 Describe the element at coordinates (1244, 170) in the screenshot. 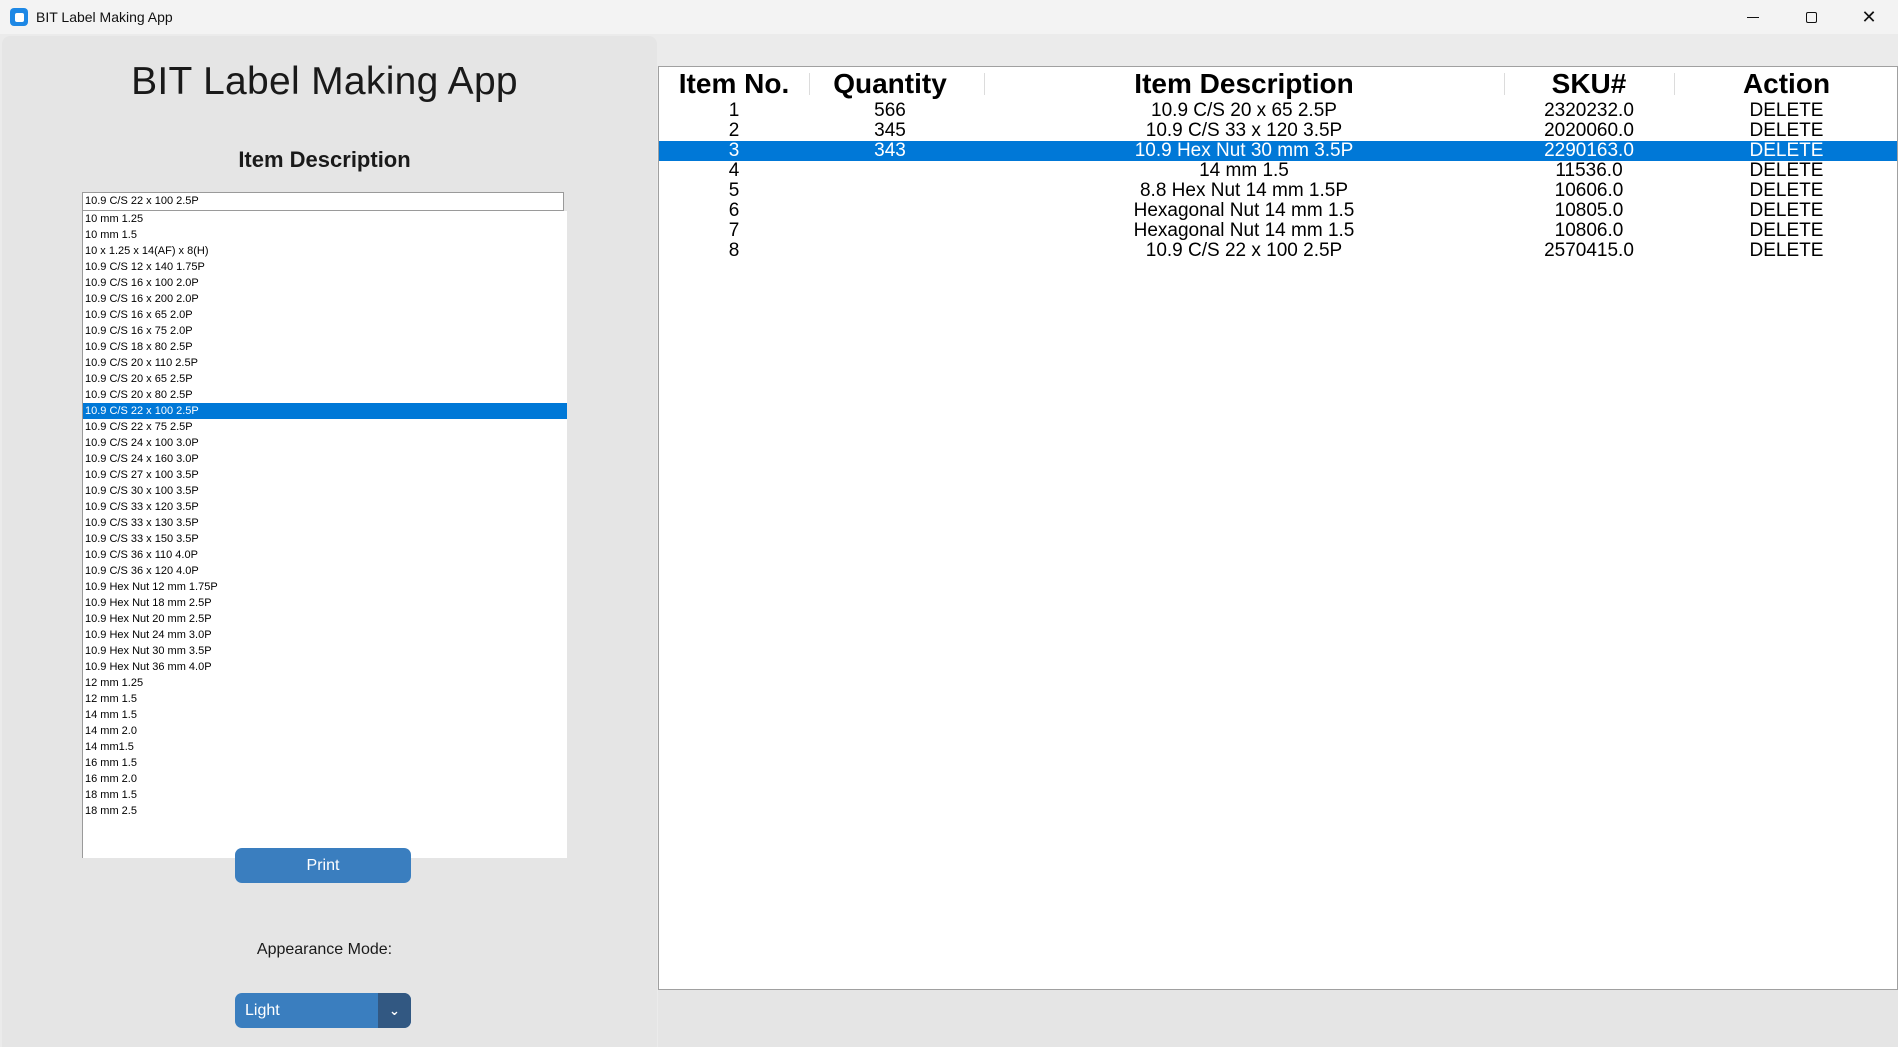

I see `cell-description: 14 mm 1.5` at that location.